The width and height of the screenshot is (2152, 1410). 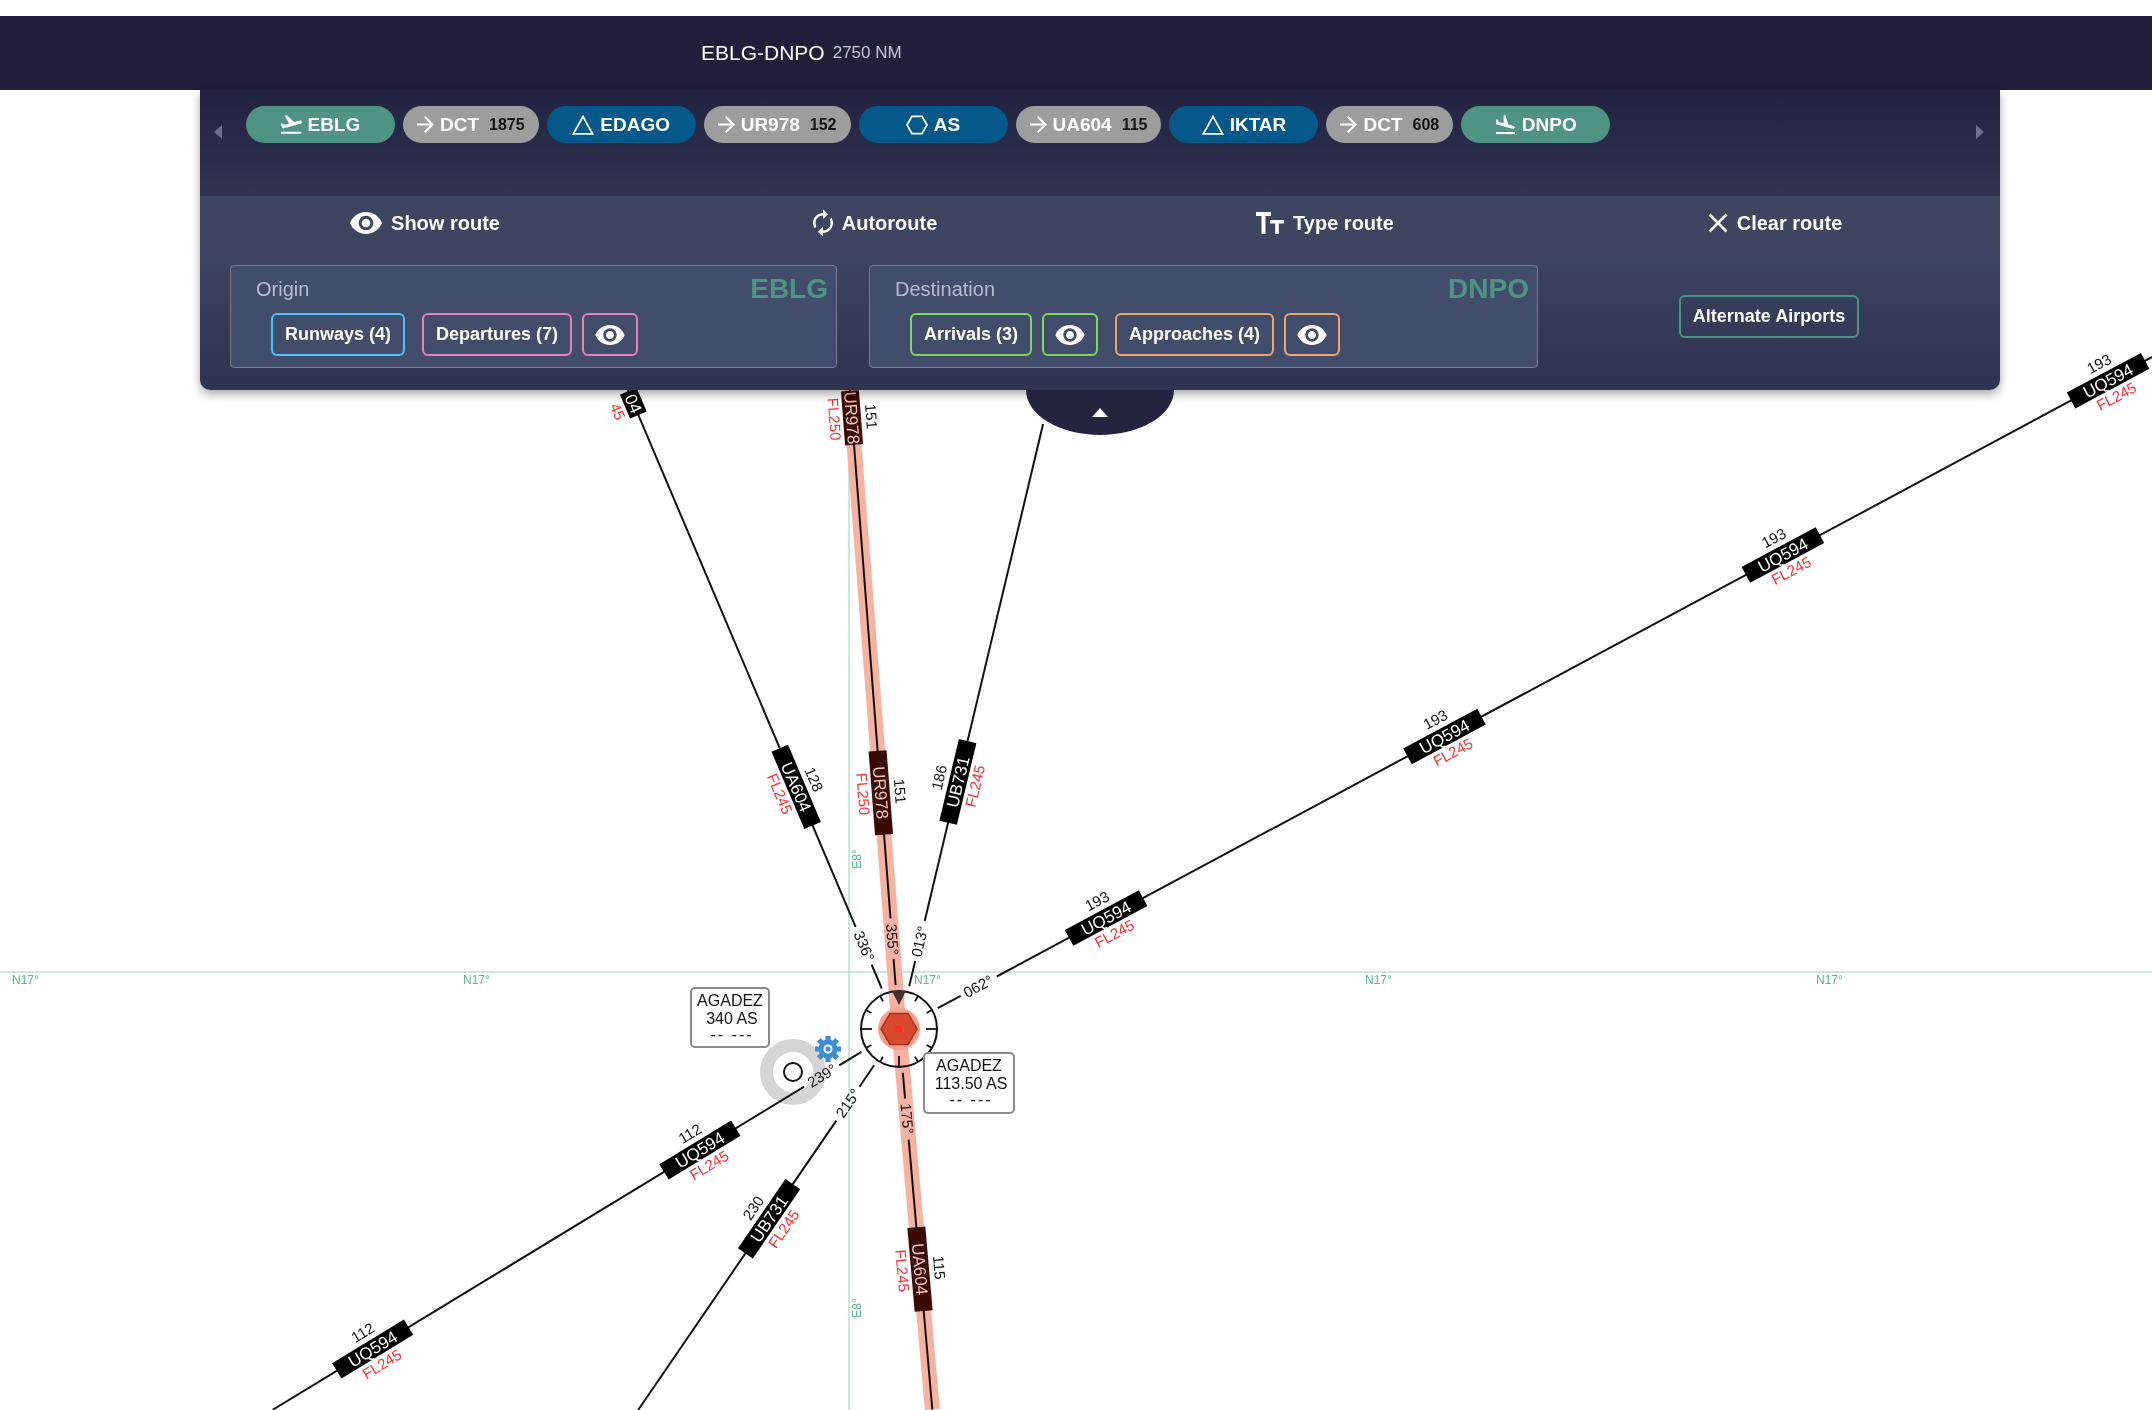 What do you see at coordinates (777, 124) in the screenshot?
I see `airway-chip: UR978 152` at bounding box center [777, 124].